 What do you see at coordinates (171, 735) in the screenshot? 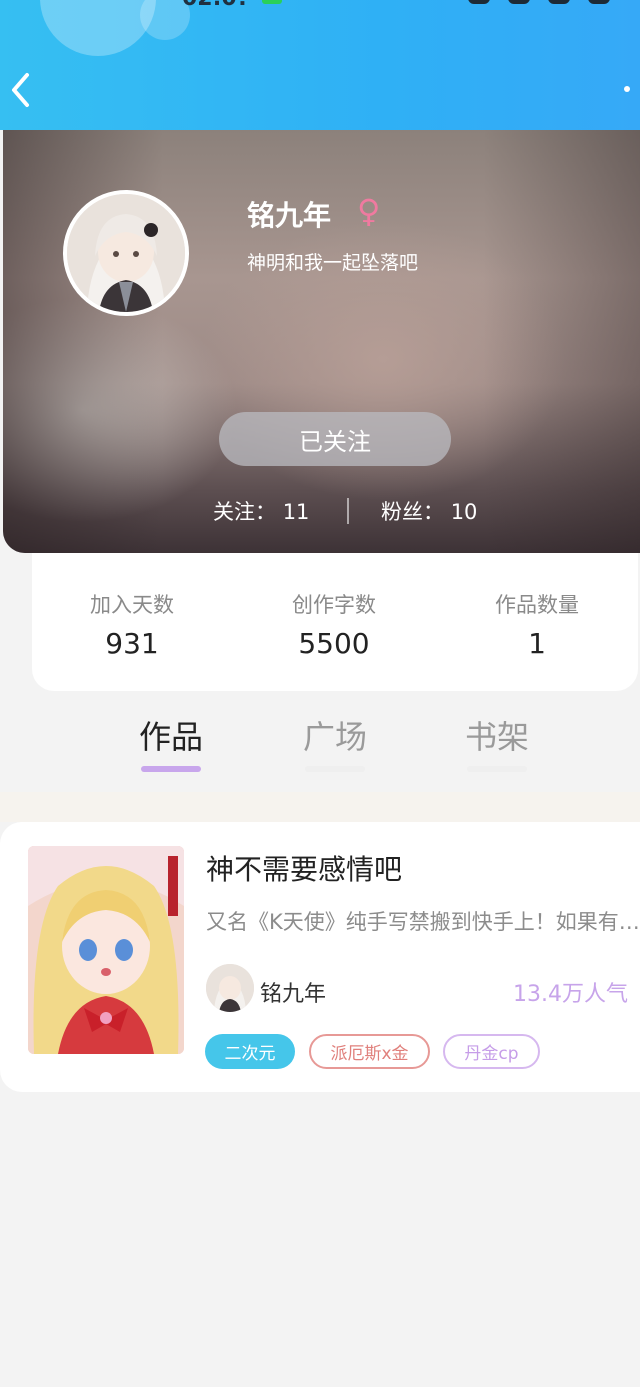
I see `tab-works: 作品` at bounding box center [171, 735].